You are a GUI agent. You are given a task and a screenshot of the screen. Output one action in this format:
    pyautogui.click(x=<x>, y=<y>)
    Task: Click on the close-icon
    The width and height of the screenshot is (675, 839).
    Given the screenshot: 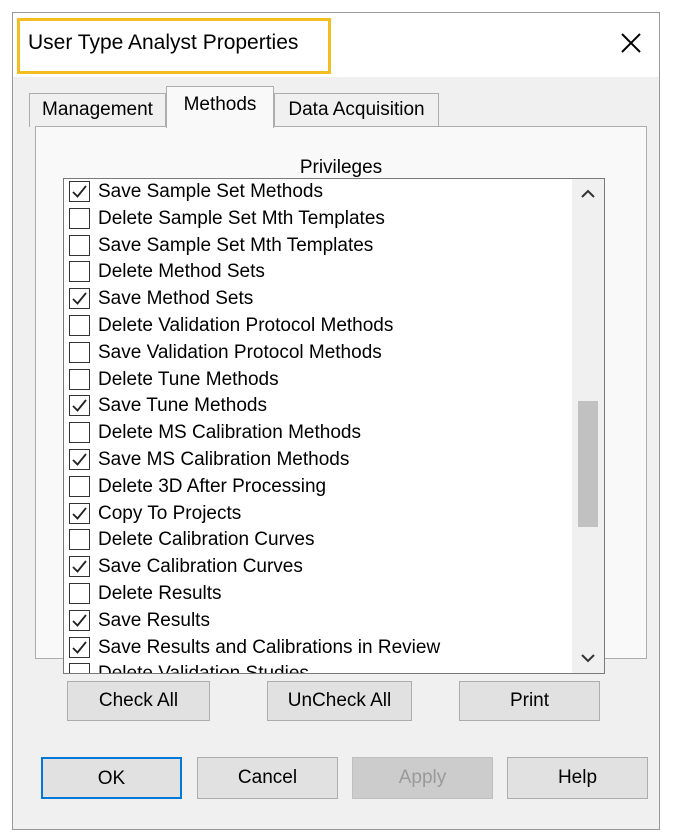 What is the action you would take?
    pyautogui.click(x=631, y=43)
    